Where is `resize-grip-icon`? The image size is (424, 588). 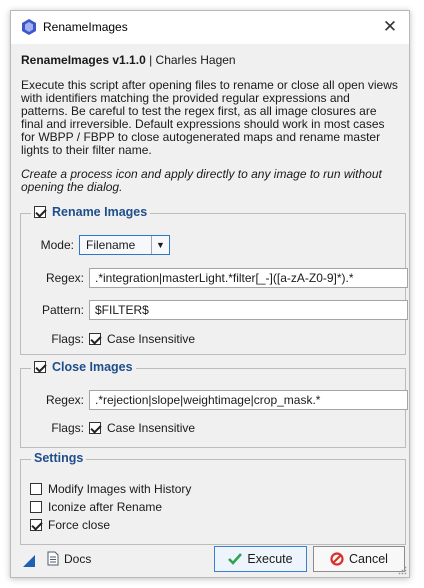 resize-grip-icon is located at coordinates (402, 570).